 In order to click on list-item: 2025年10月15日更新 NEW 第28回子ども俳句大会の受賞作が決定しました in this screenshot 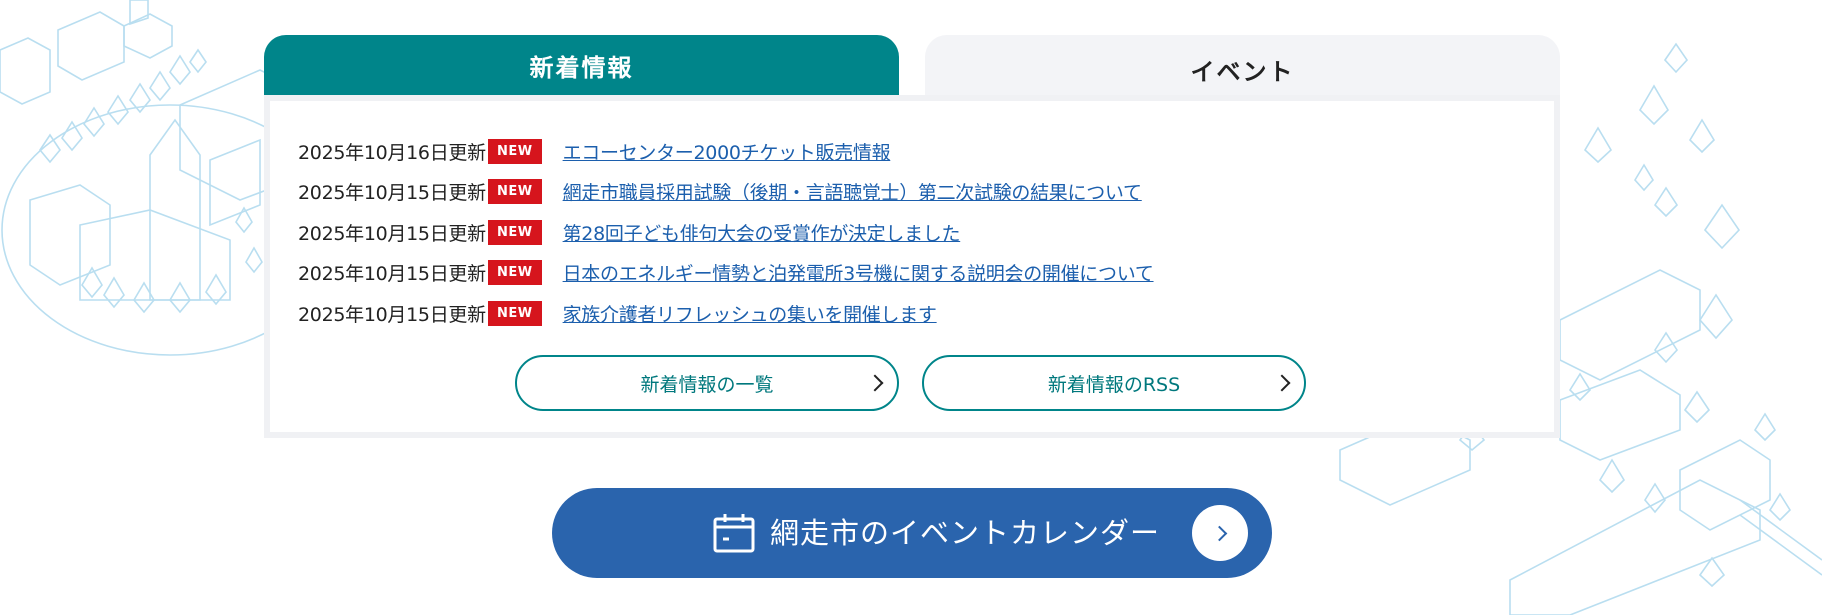, I will do `click(726, 232)`.